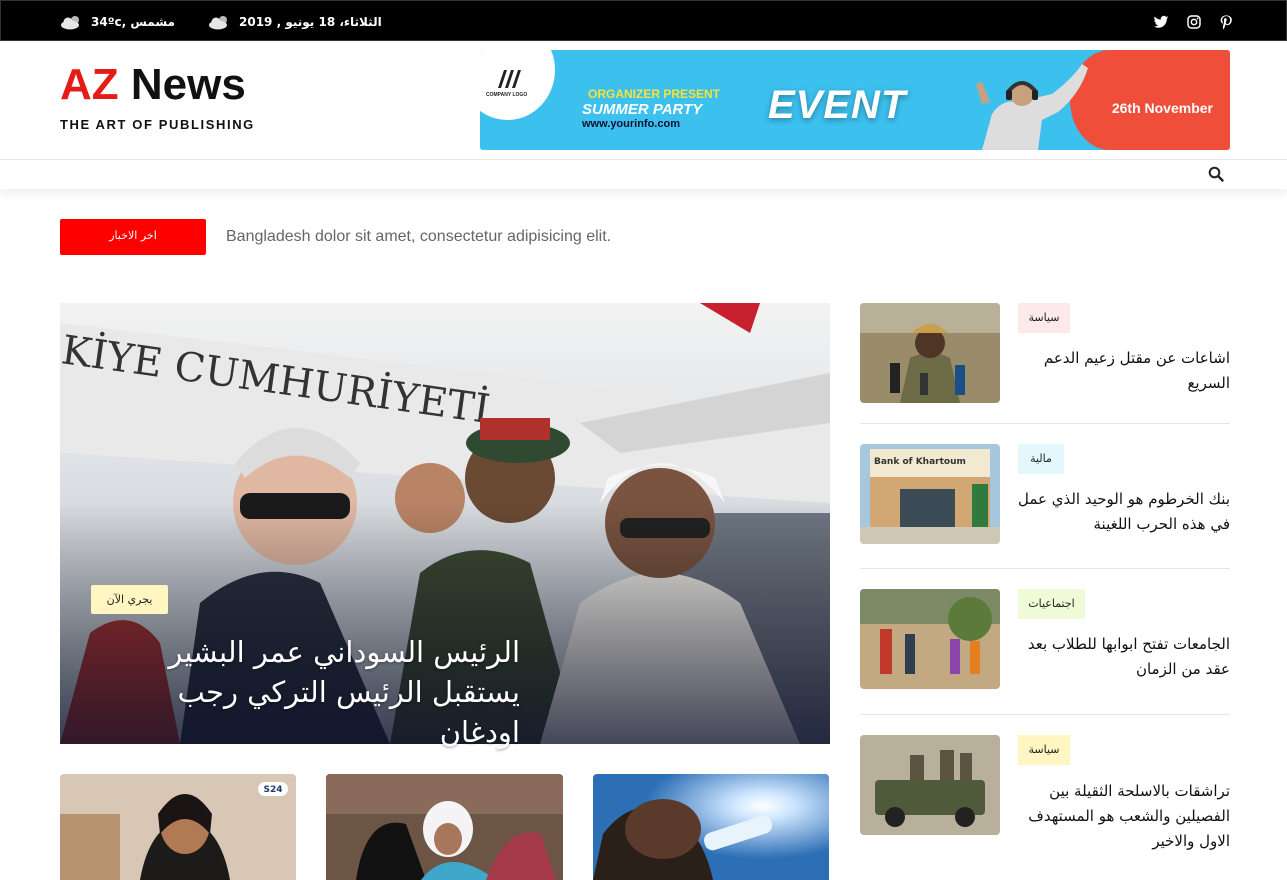  I want to click on logo-az: AZ, so click(89, 84).